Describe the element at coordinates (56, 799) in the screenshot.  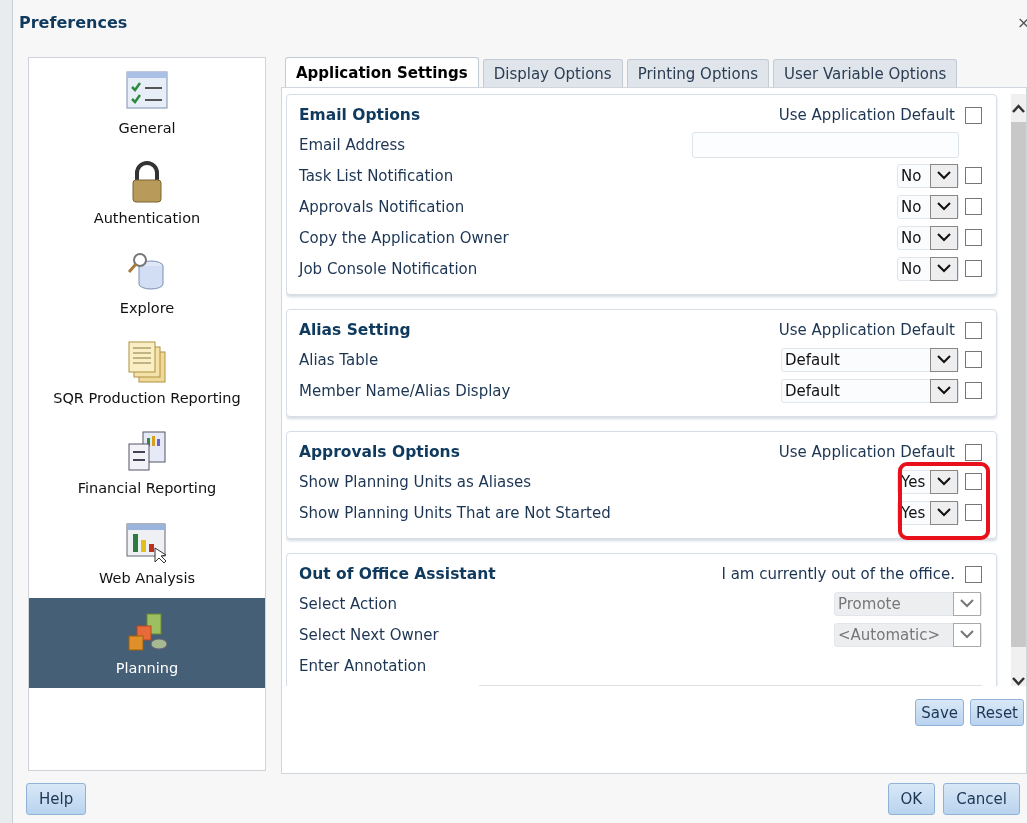
I see `help-button: Help` at that location.